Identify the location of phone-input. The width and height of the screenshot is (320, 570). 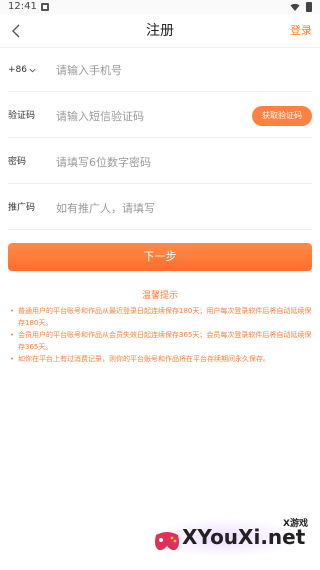
(146, 70).